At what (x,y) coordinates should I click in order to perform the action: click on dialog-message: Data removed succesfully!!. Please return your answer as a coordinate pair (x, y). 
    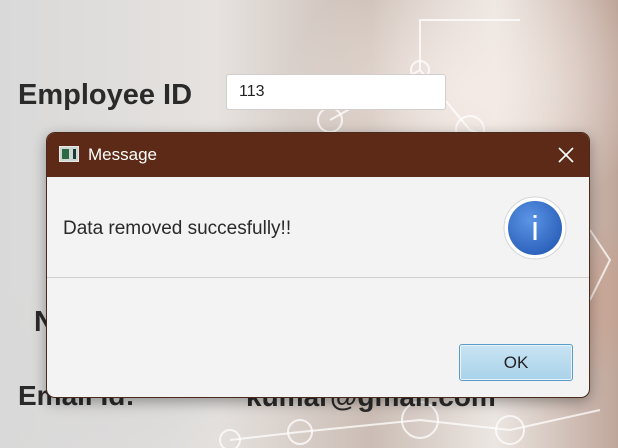
    Looking at the image, I should click on (177, 228).